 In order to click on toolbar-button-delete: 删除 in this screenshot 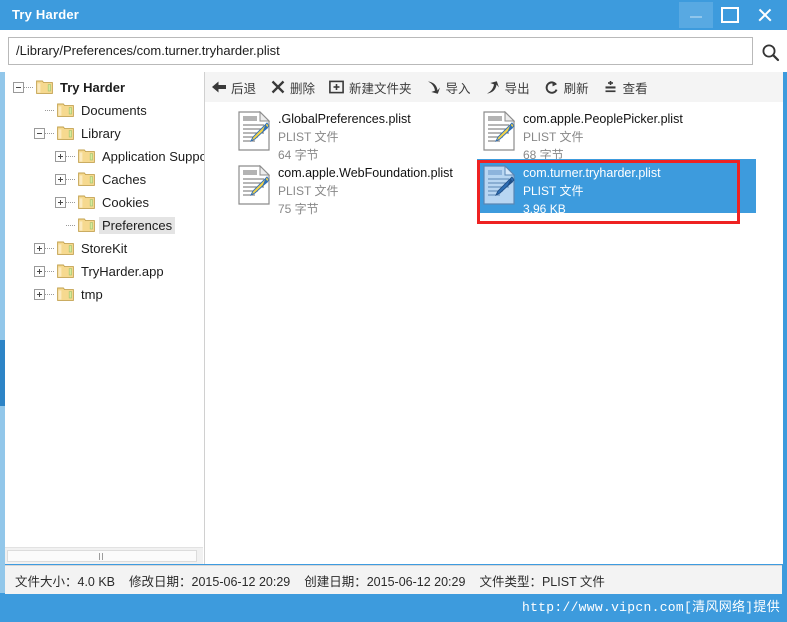, I will do `click(292, 87)`.